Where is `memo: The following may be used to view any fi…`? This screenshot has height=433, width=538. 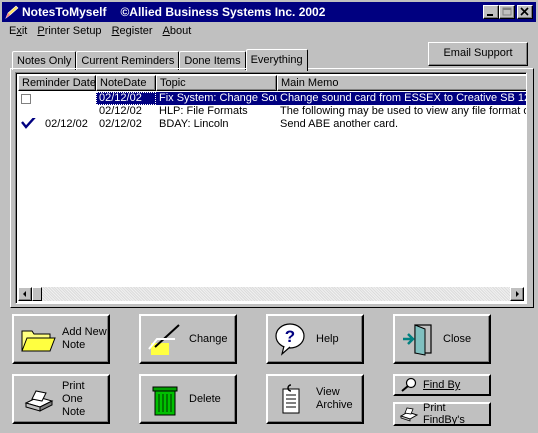
memo: The following may be used to view any fi… is located at coordinates (403, 111).